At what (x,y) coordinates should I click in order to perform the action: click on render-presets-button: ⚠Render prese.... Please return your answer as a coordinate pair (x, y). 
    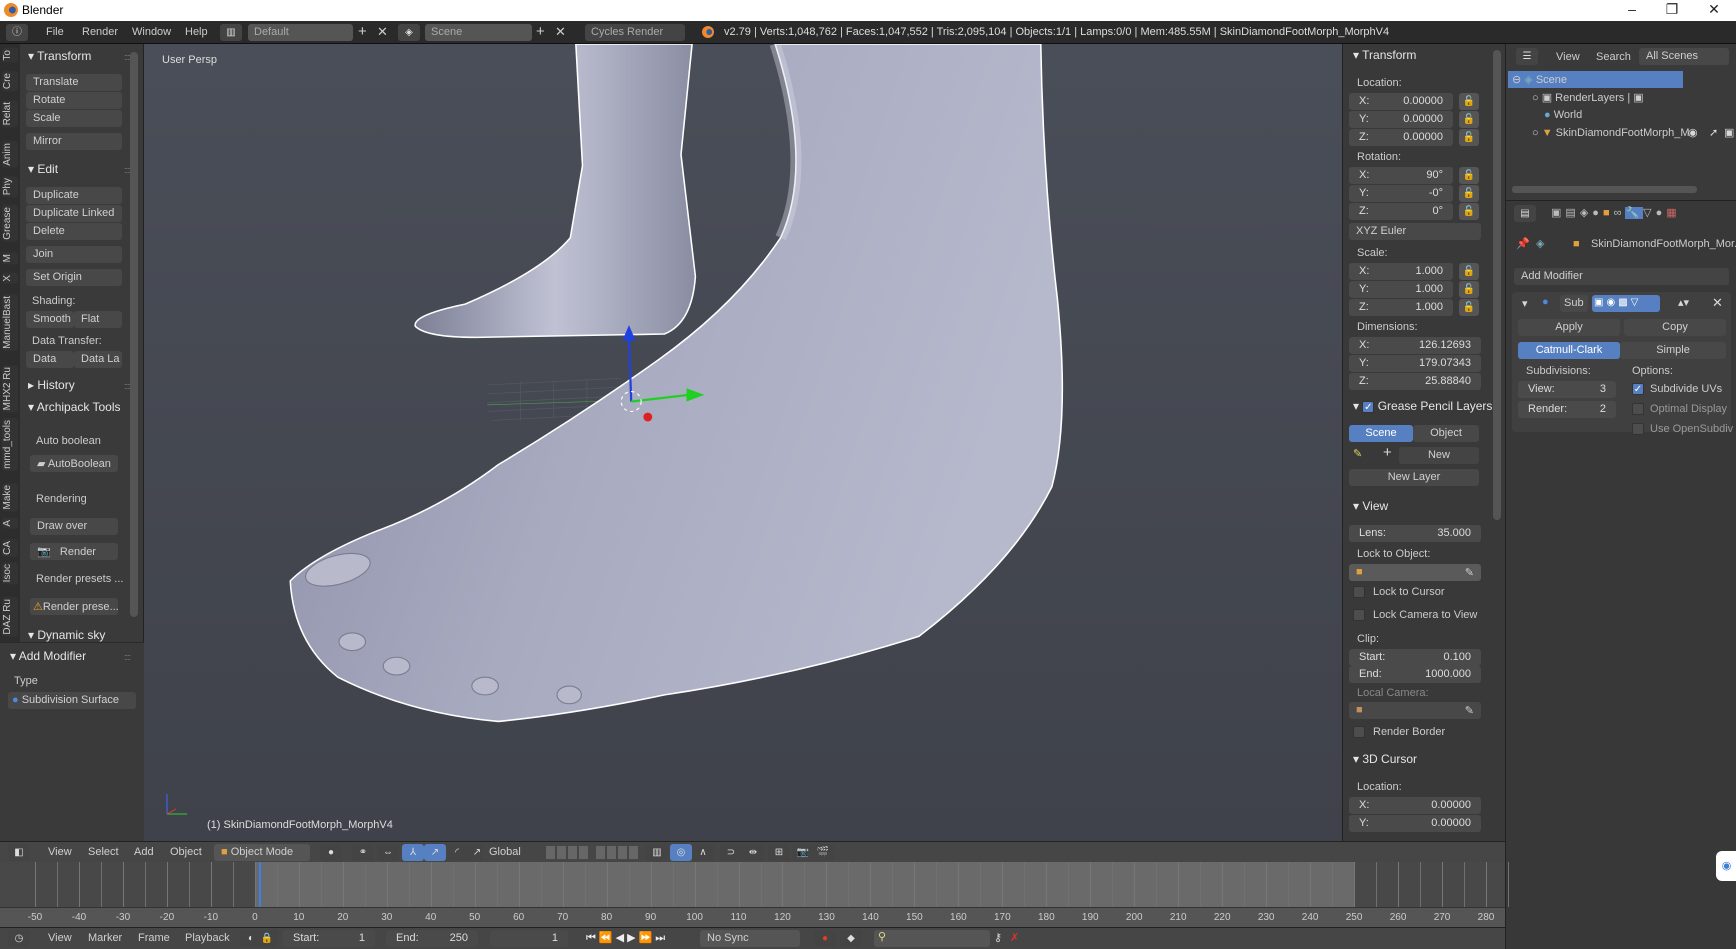
    Looking at the image, I should click on (74, 606).